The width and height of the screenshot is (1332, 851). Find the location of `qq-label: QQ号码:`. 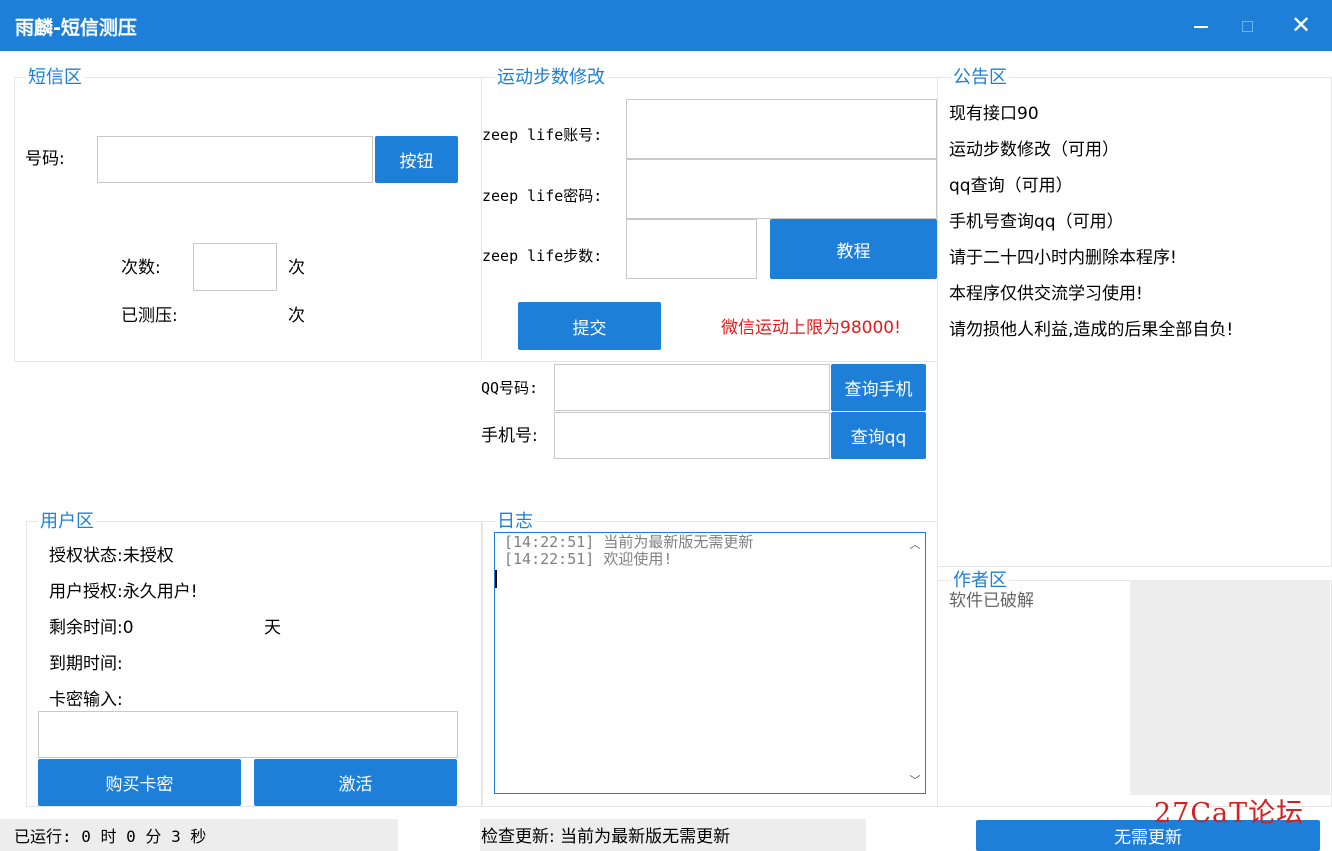

qq-label: QQ号码: is located at coordinates (510, 388).